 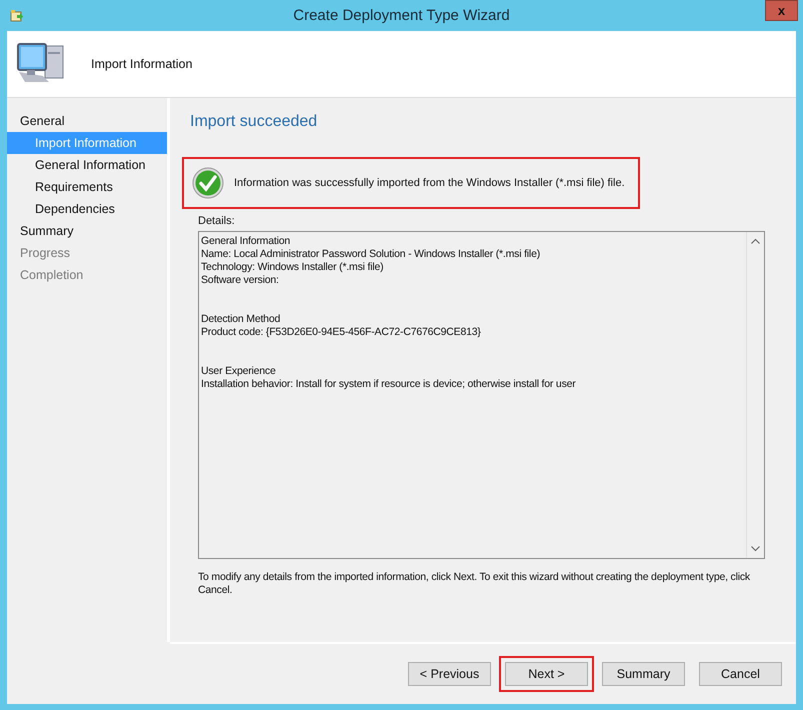 I want to click on details-line: Installation behavior: Install for system if resource is device; otherwise install for user, so click(x=389, y=384).